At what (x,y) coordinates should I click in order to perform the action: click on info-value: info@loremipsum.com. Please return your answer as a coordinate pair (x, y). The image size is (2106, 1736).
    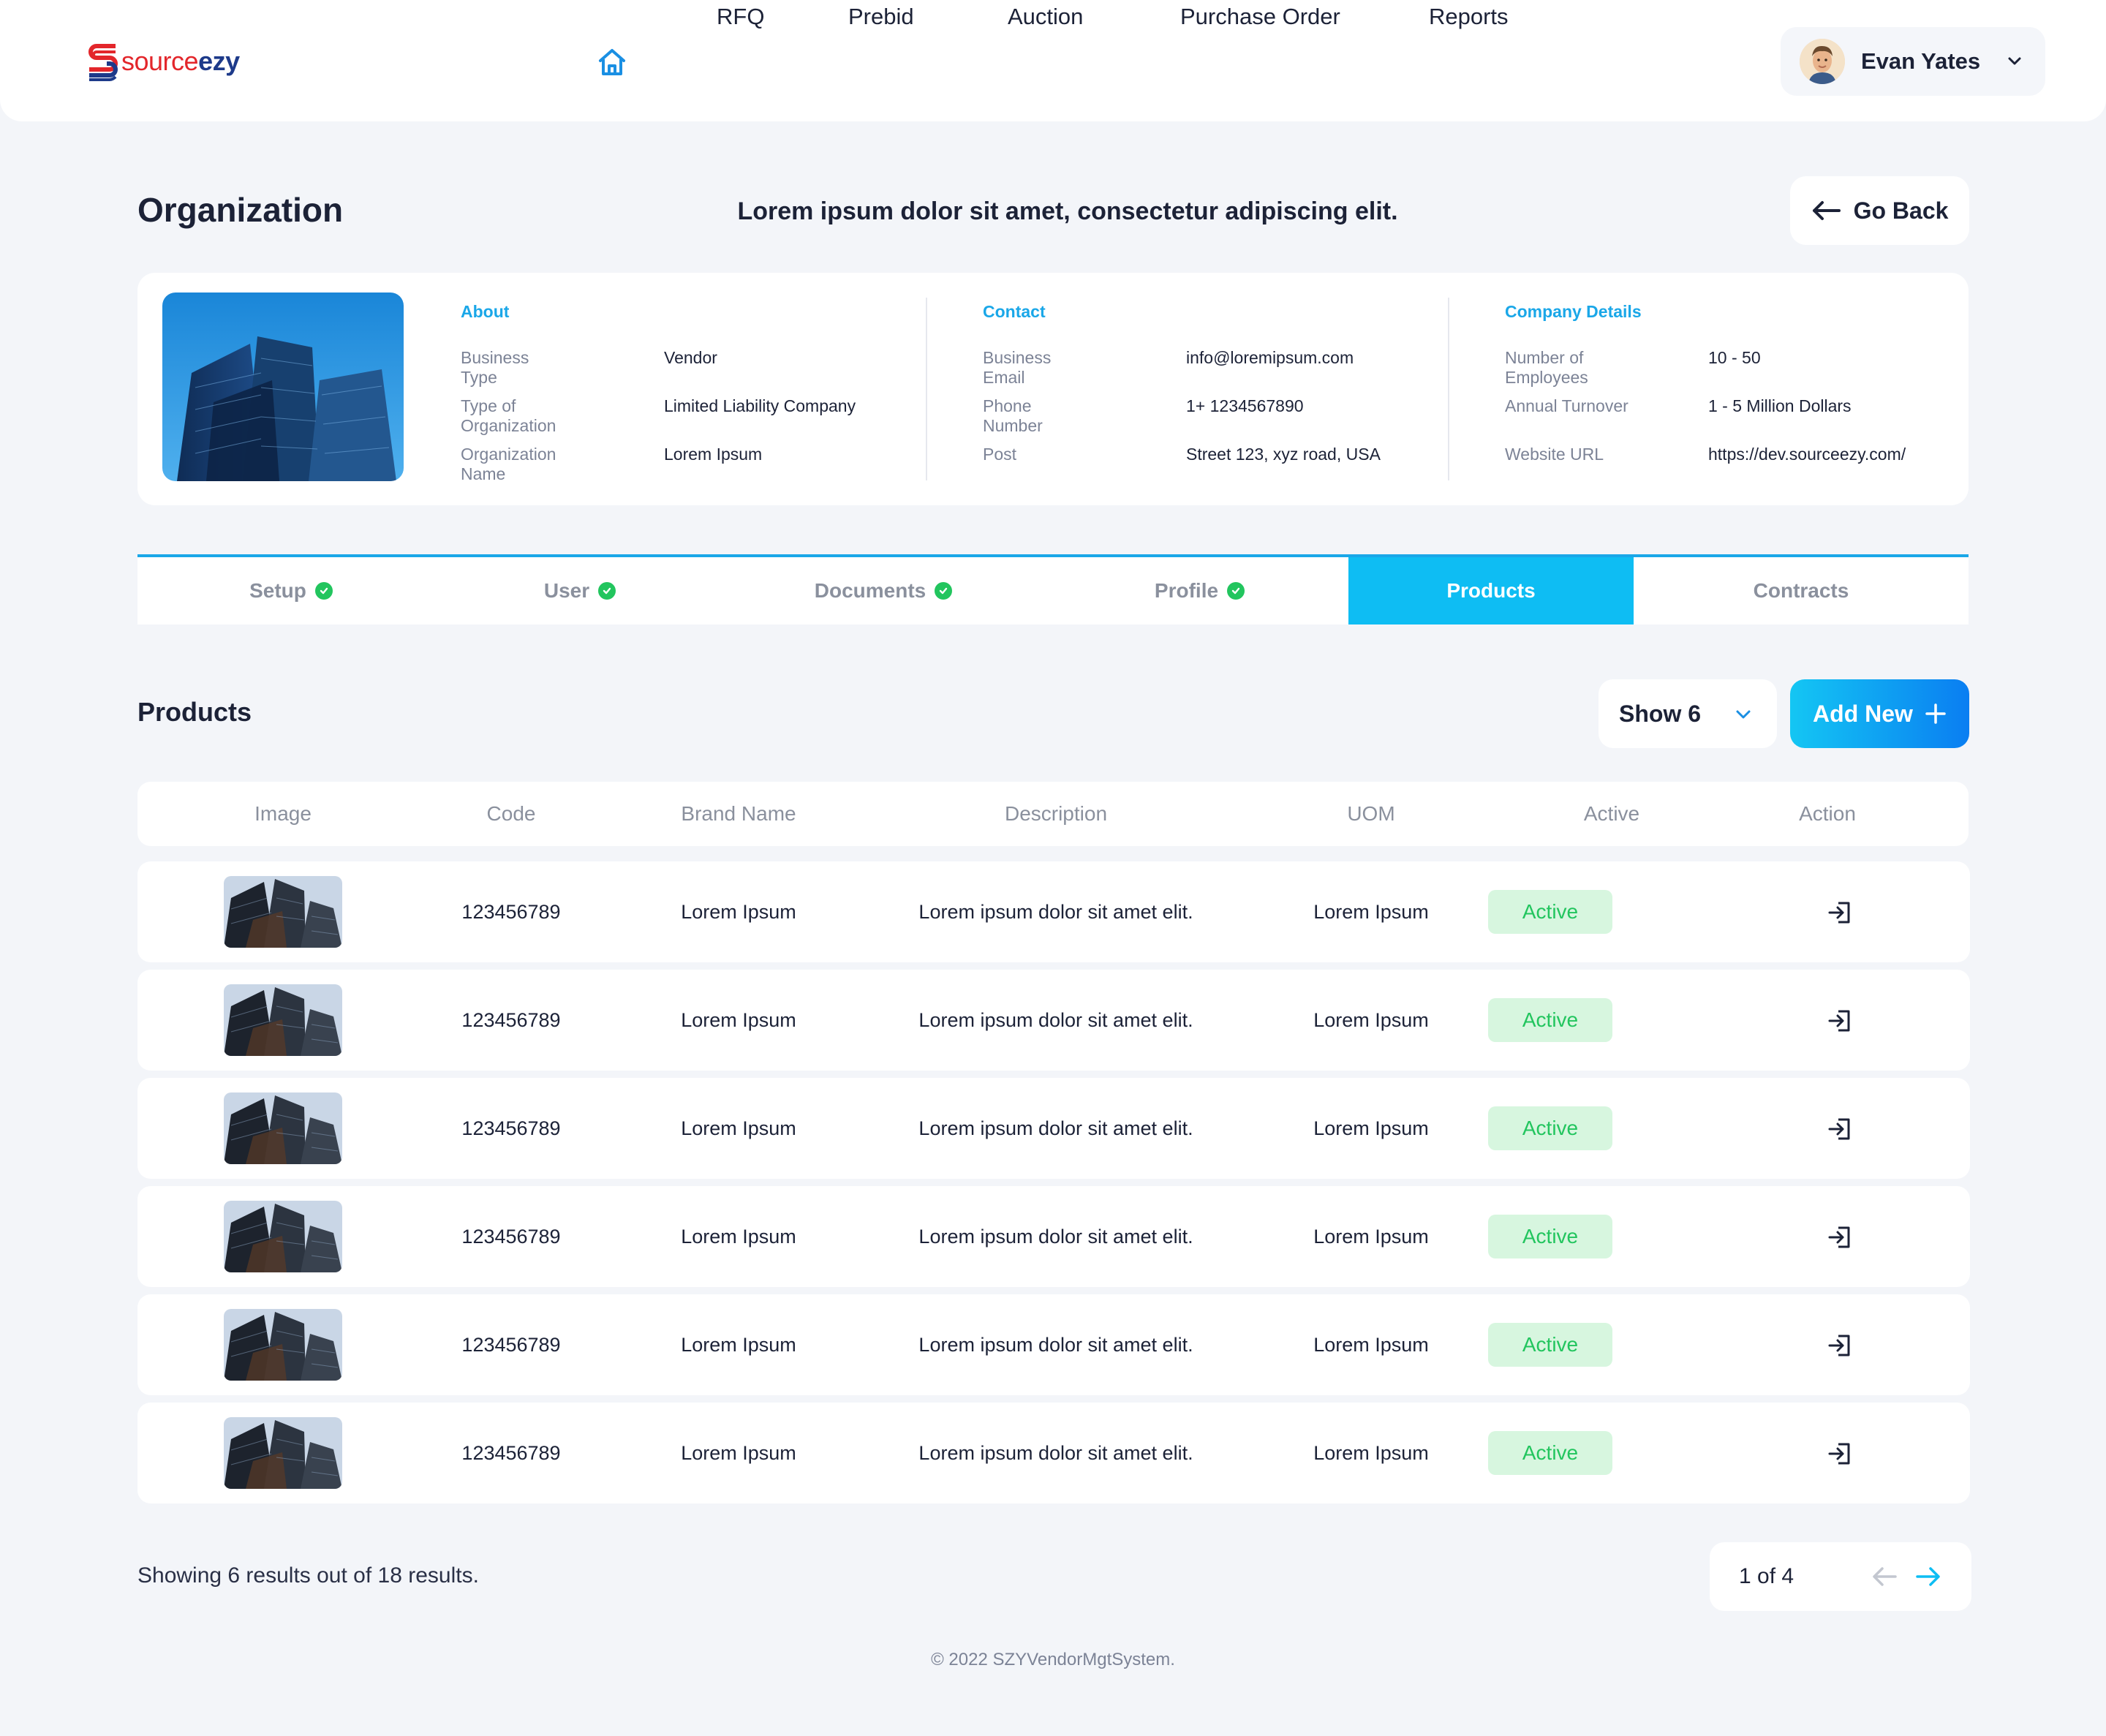
    Looking at the image, I should click on (1270, 357).